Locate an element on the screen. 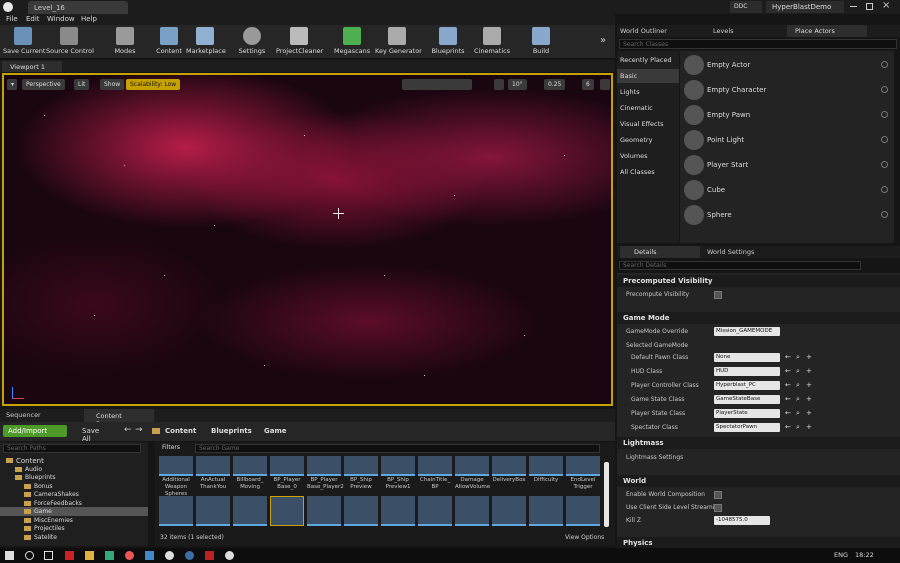  marketplace-button: Marketplace is located at coordinates (206, 41).